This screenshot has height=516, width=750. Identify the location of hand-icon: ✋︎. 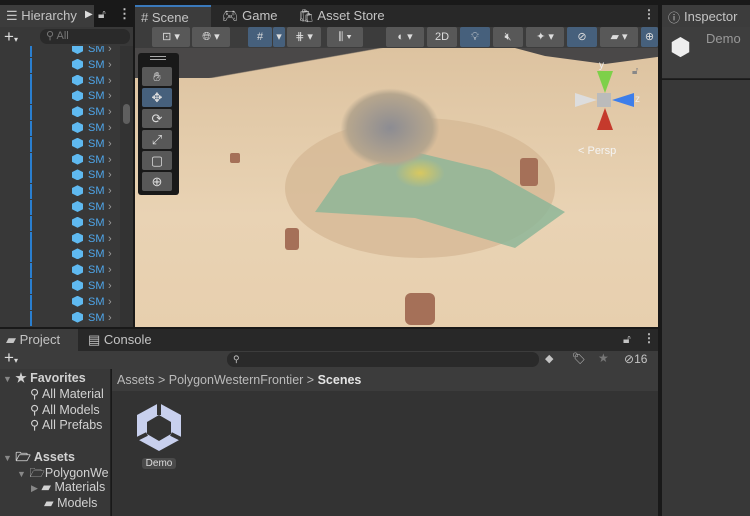
(157, 76).